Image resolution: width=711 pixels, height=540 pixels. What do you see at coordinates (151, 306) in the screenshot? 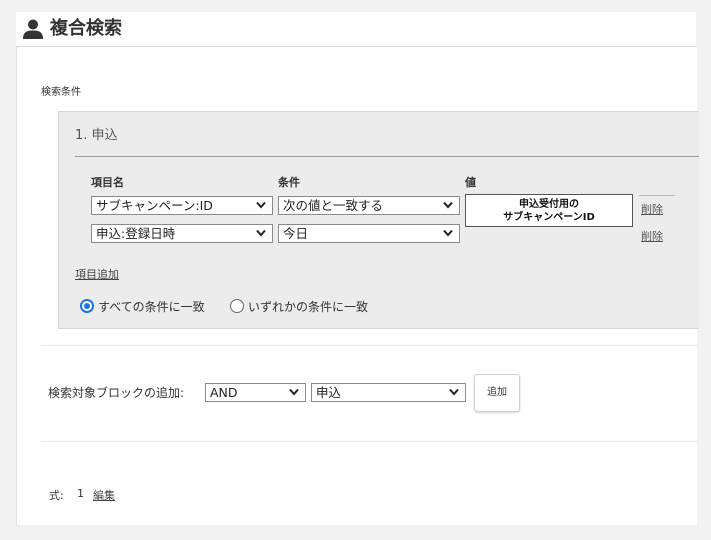
I see `match-all-label: すべての条件に一致` at bounding box center [151, 306].